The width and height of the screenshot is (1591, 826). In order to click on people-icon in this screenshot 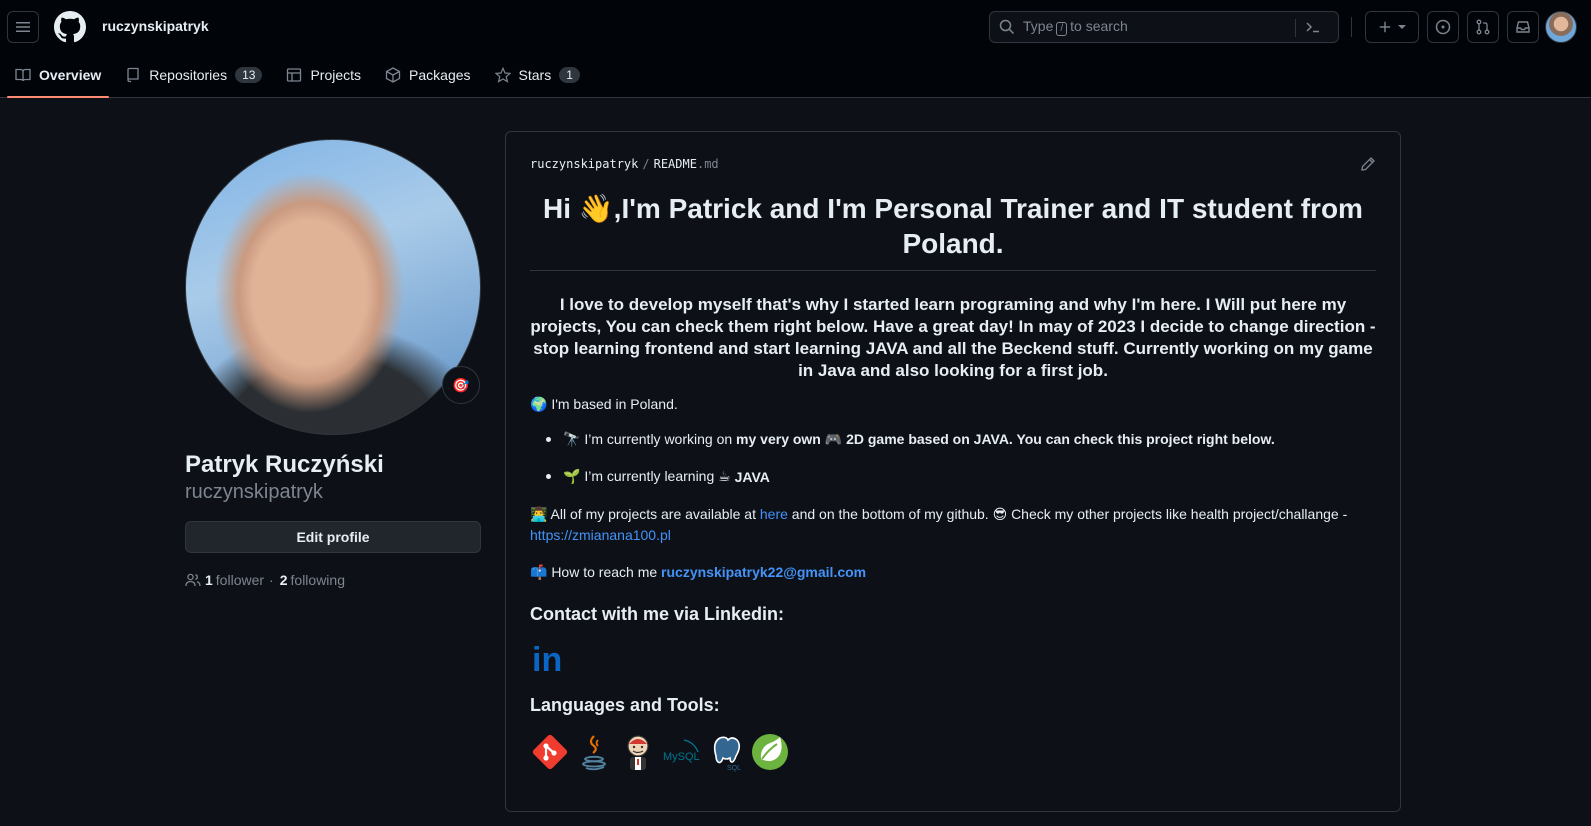, I will do `click(193, 580)`.